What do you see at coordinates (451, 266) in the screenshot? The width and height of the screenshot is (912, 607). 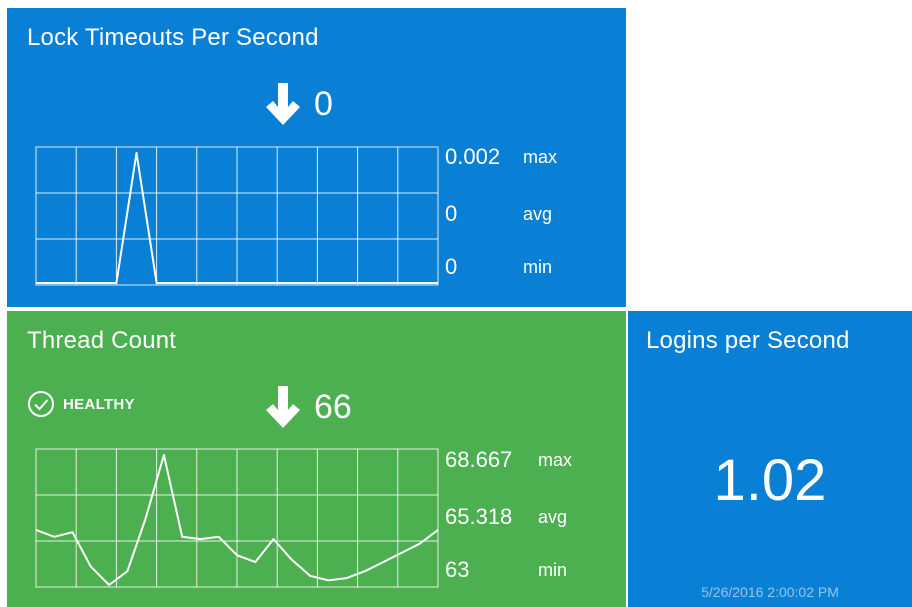 I see `min-value: 0` at bounding box center [451, 266].